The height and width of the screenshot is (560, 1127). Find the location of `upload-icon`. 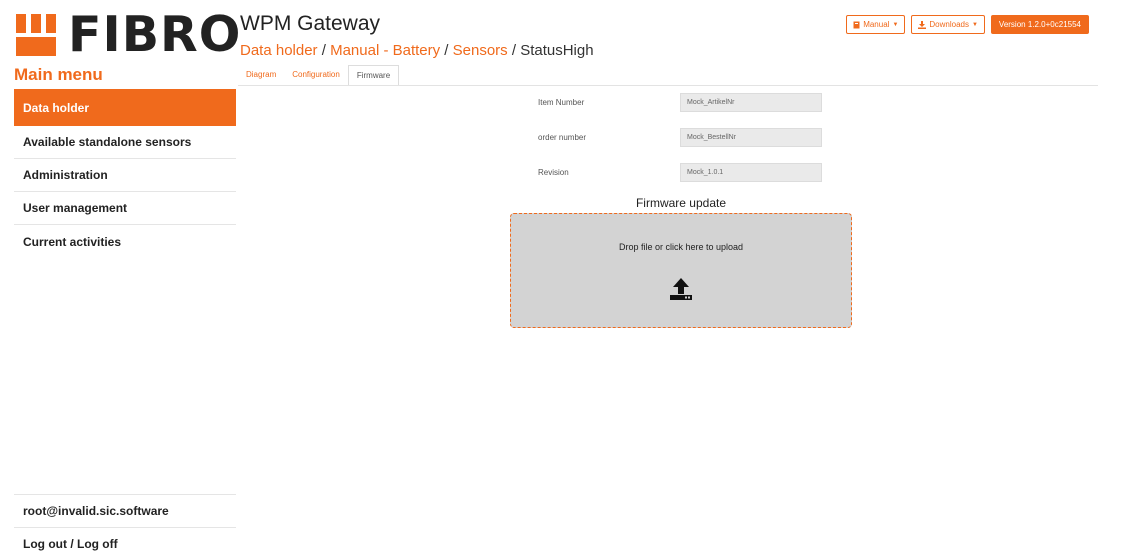

upload-icon is located at coordinates (681, 289).